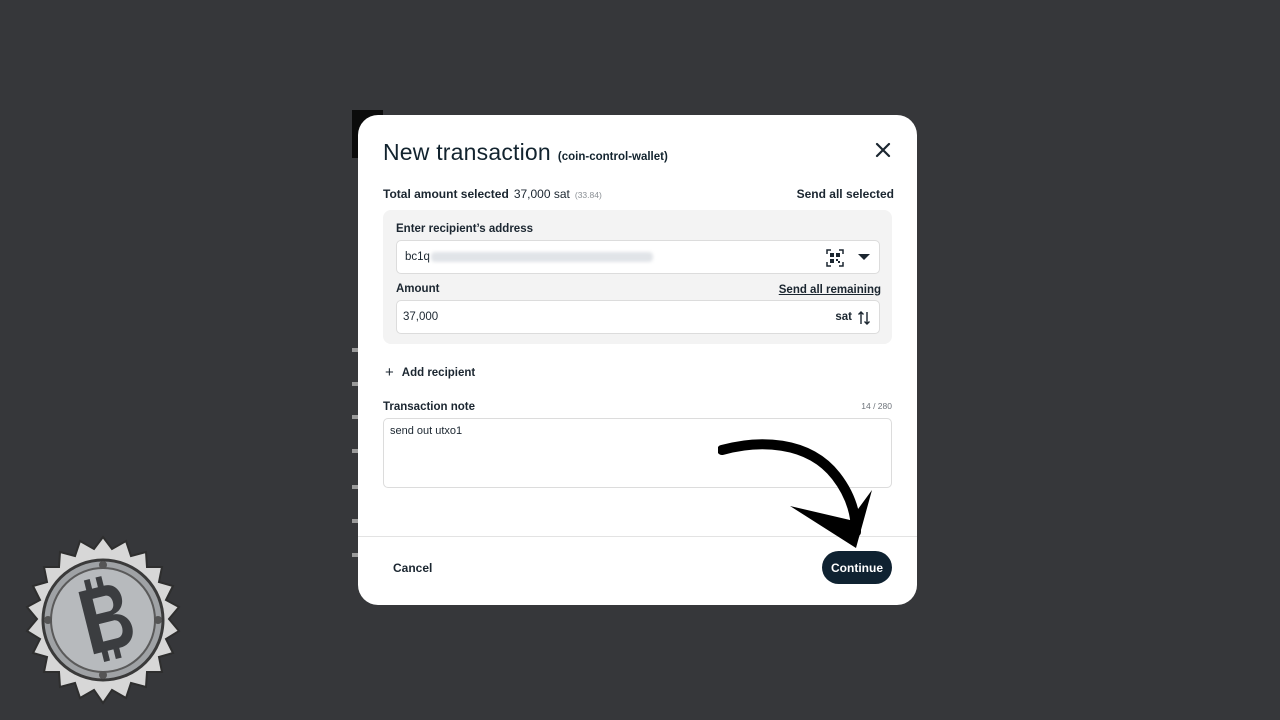 The image size is (1280, 720). What do you see at coordinates (883, 150) in the screenshot?
I see `close-icon` at bounding box center [883, 150].